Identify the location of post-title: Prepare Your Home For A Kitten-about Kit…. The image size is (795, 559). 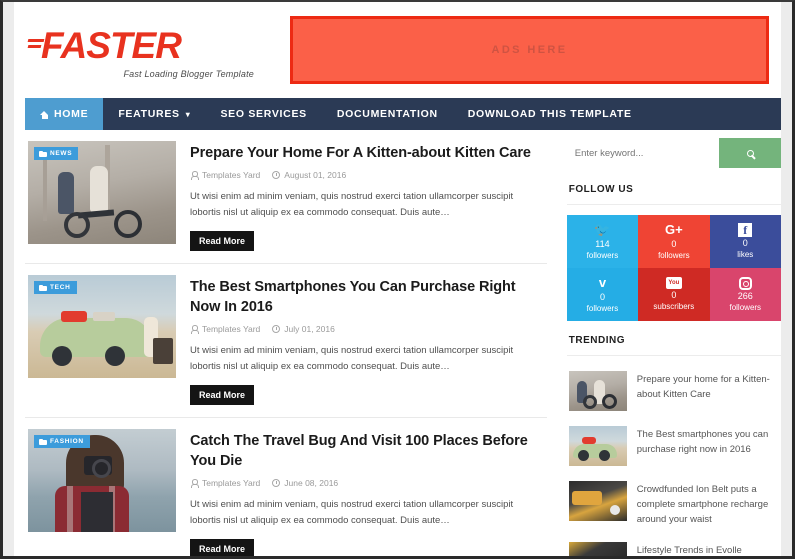
(367, 153).